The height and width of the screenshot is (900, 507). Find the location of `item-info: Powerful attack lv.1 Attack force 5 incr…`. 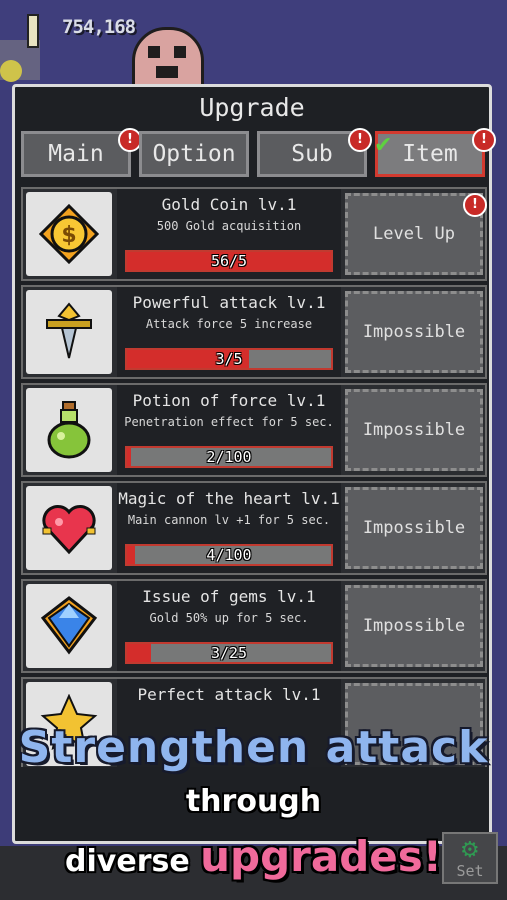

item-info: Powerful attack lv.1 Attack force 5 incr… is located at coordinates (229, 332).